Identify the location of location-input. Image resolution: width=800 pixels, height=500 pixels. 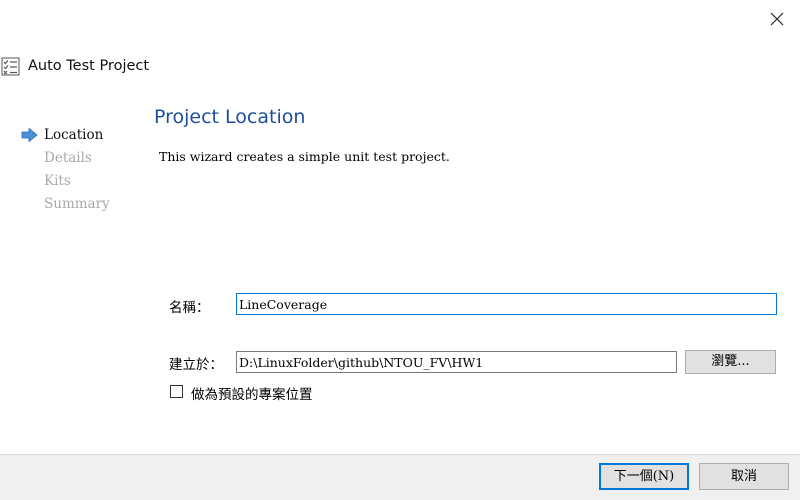
(456, 362).